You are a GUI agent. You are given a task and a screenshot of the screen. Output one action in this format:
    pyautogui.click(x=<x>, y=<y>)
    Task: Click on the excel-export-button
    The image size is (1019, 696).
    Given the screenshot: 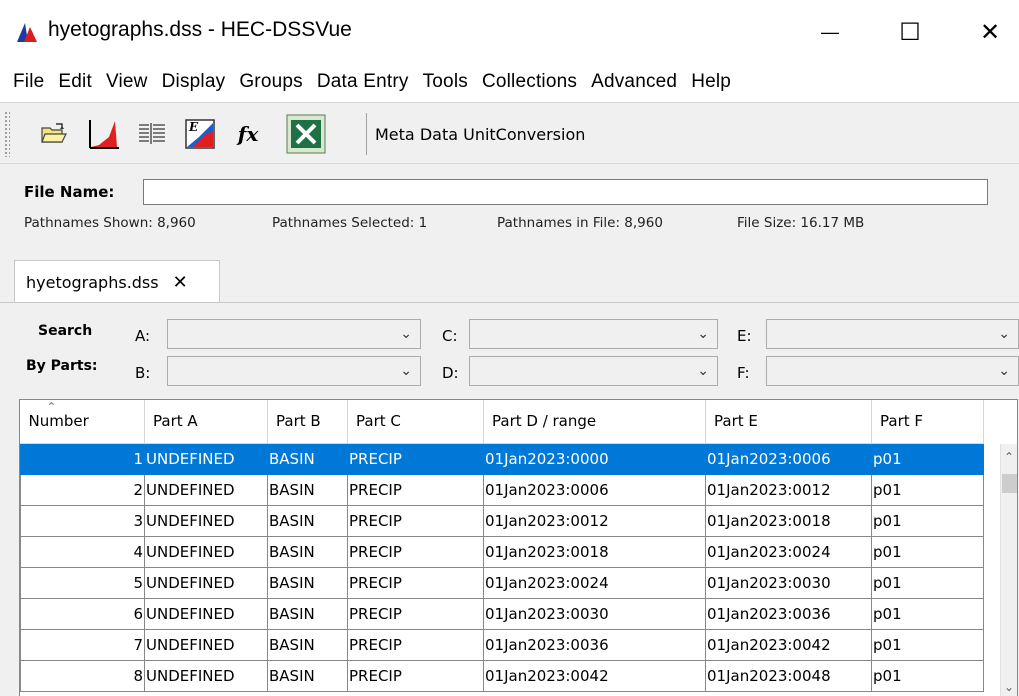 What is the action you would take?
    pyautogui.click(x=306, y=134)
    